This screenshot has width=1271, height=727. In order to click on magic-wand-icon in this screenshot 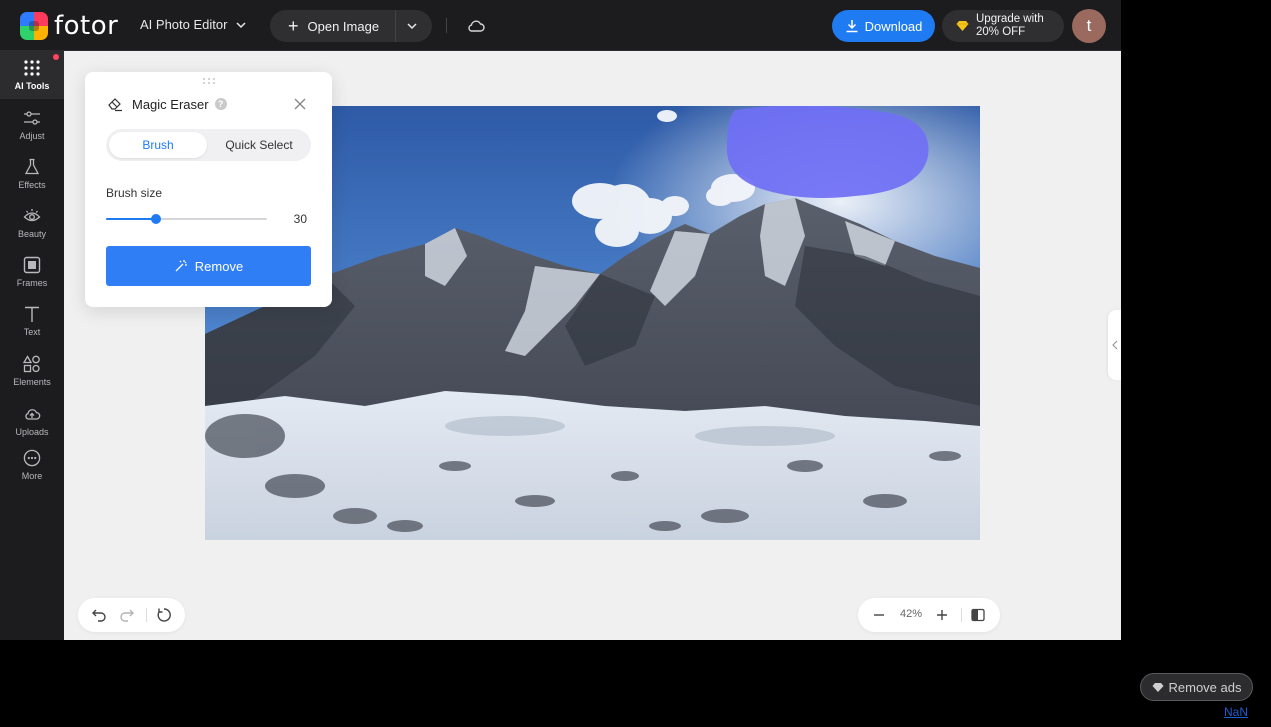, I will do `click(181, 266)`.